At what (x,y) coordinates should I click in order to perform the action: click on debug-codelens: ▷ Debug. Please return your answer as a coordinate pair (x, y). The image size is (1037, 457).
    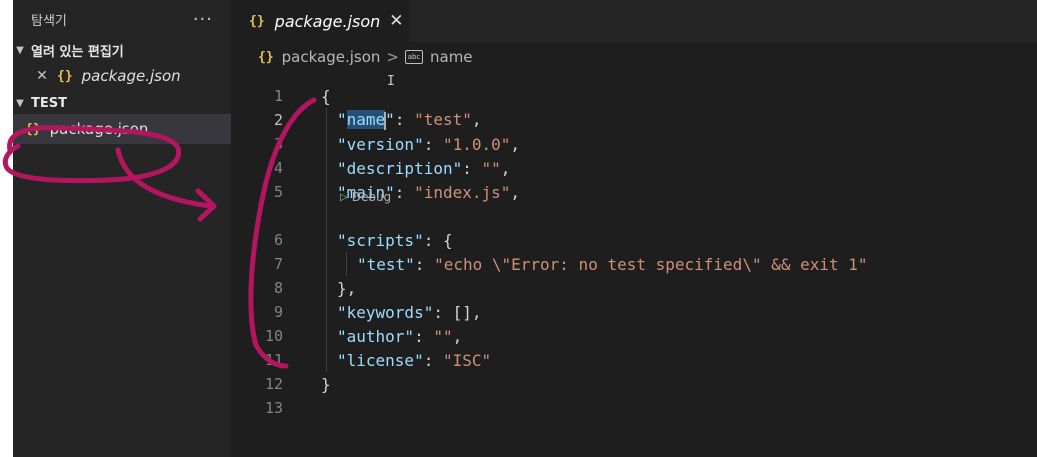
    Looking at the image, I should click on (365, 197).